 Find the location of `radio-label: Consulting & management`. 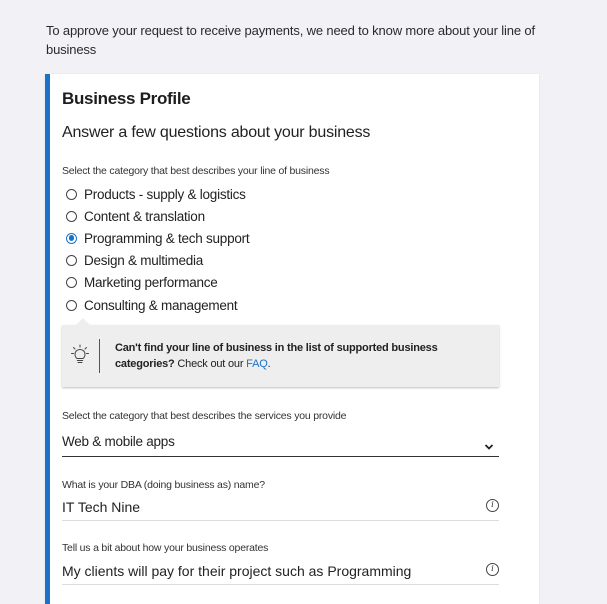

radio-label: Consulting & management is located at coordinates (161, 305).